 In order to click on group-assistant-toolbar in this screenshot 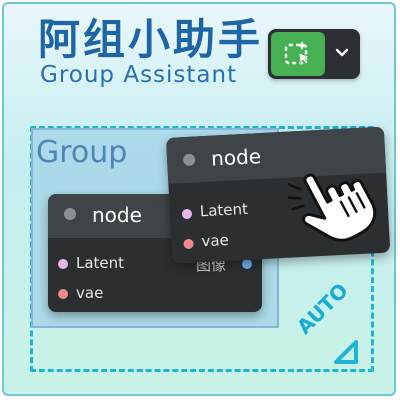, I will do `click(314, 54)`.